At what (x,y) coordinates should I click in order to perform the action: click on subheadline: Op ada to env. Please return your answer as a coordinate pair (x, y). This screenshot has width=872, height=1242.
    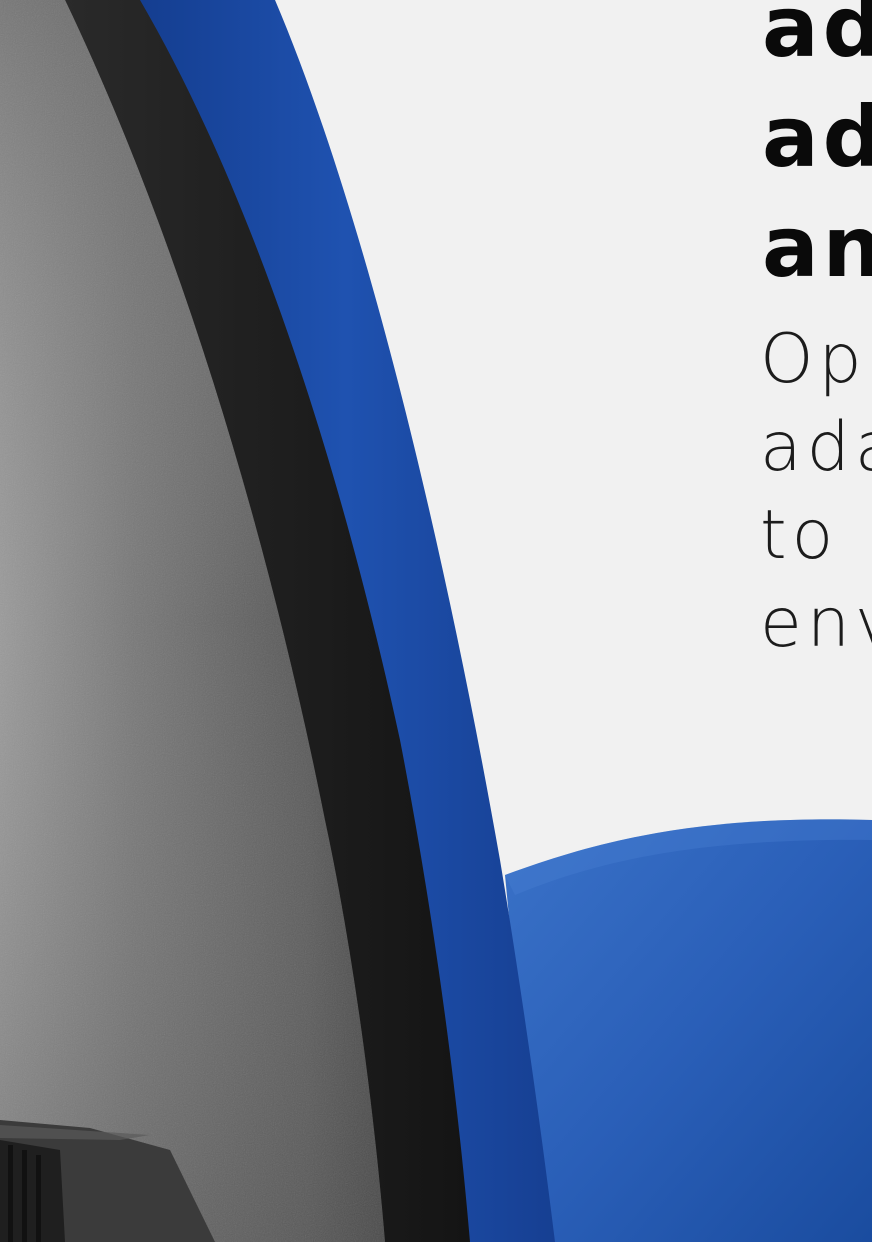
    Looking at the image, I should click on (816, 492).